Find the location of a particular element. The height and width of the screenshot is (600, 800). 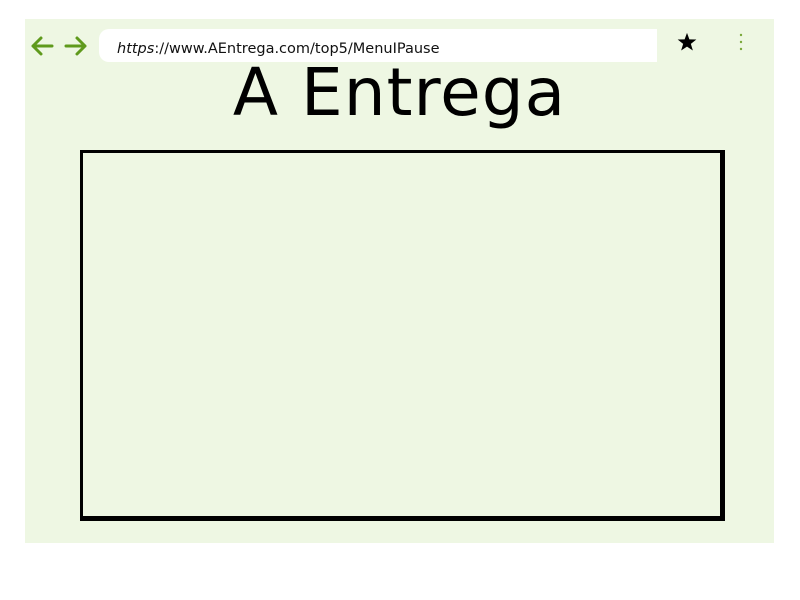

page-title: A Entrega is located at coordinates (399, 92).